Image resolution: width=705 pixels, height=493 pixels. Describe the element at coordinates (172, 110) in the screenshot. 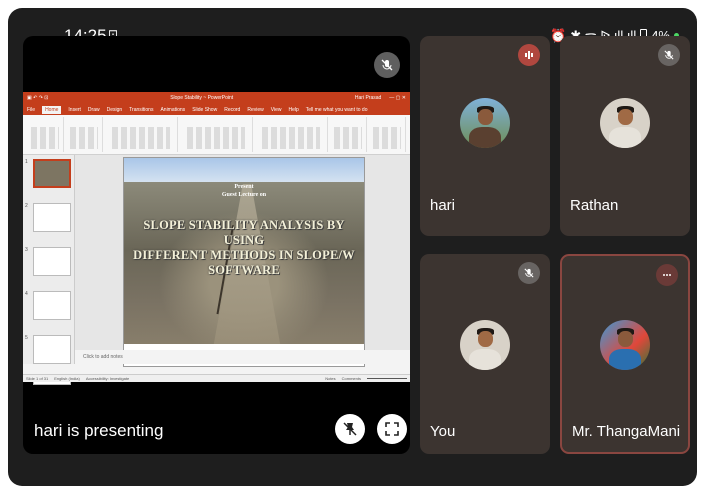

I see `tab-animations: Animations` at that location.